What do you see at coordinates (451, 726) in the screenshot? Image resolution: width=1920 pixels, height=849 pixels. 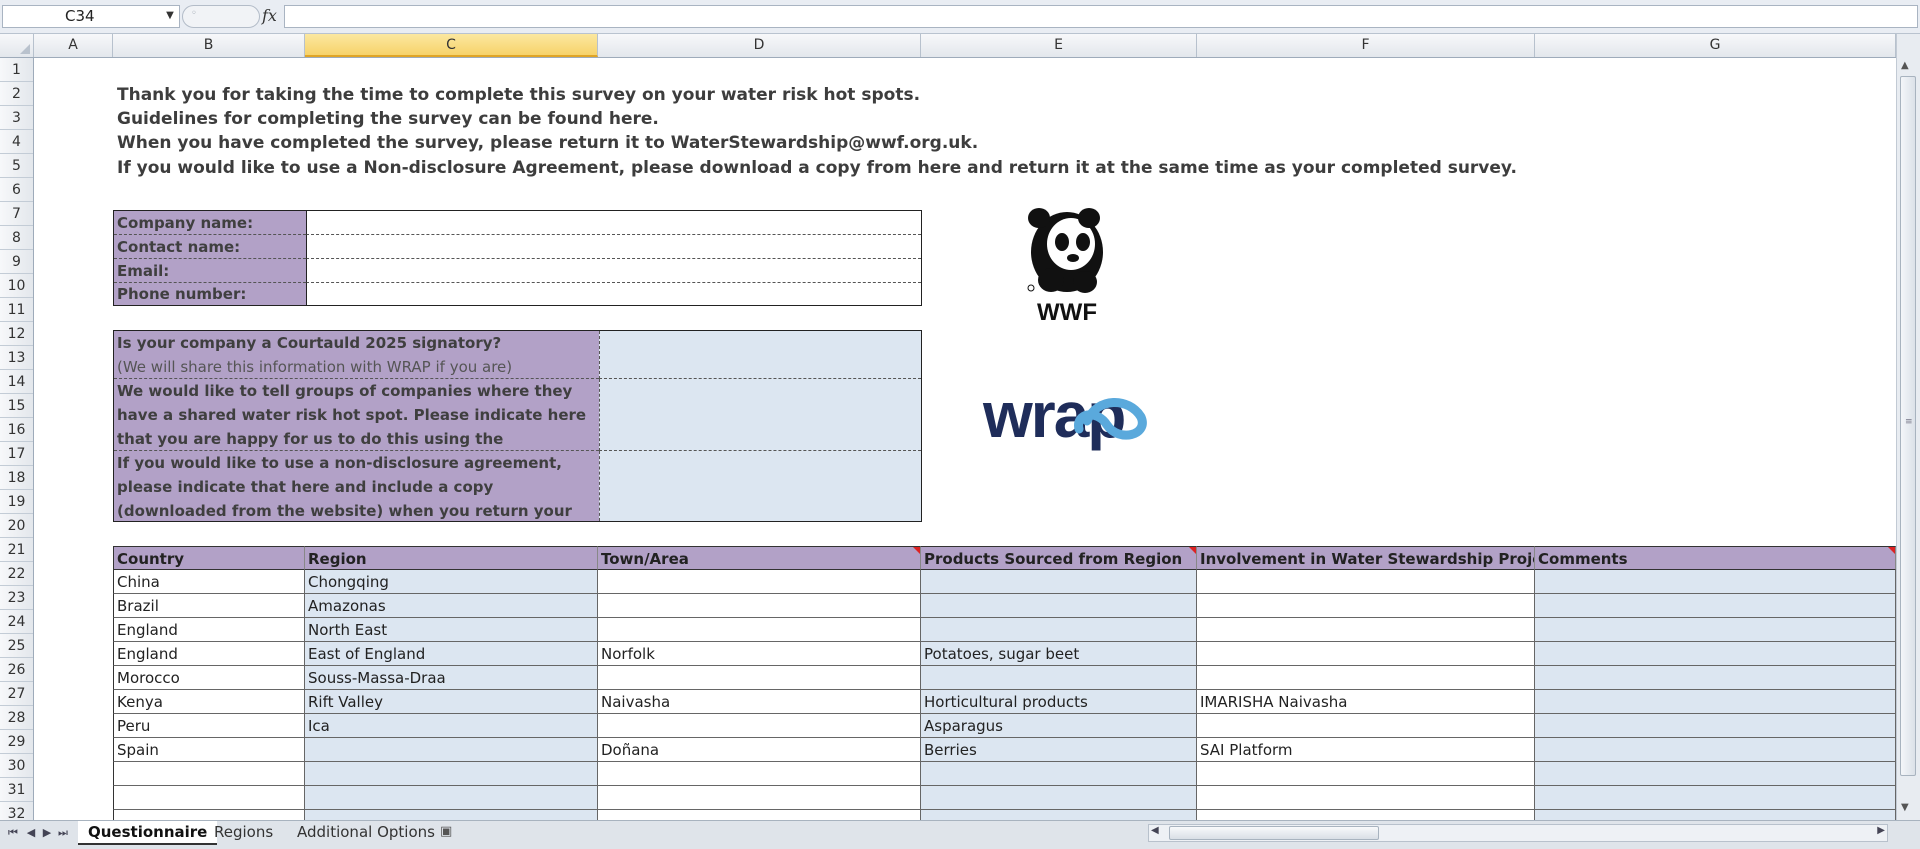 I see `table-cell: Ica` at bounding box center [451, 726].